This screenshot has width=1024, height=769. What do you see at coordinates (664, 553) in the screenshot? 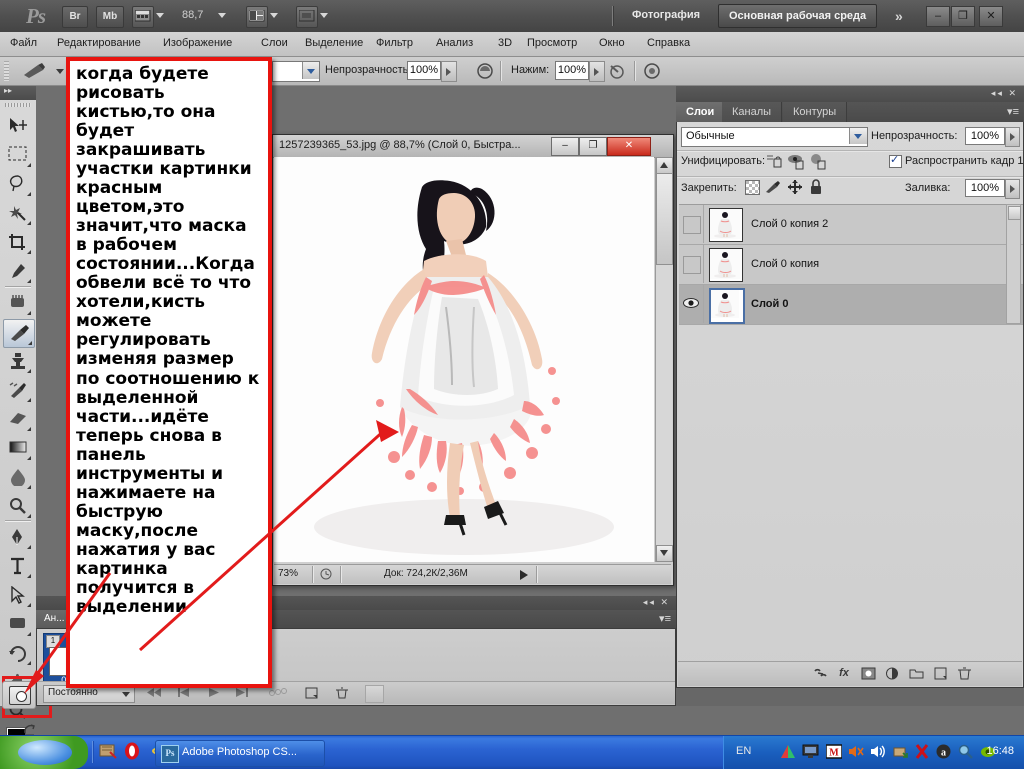
I see `scroll-down-button` at bounding box center [664, 553].